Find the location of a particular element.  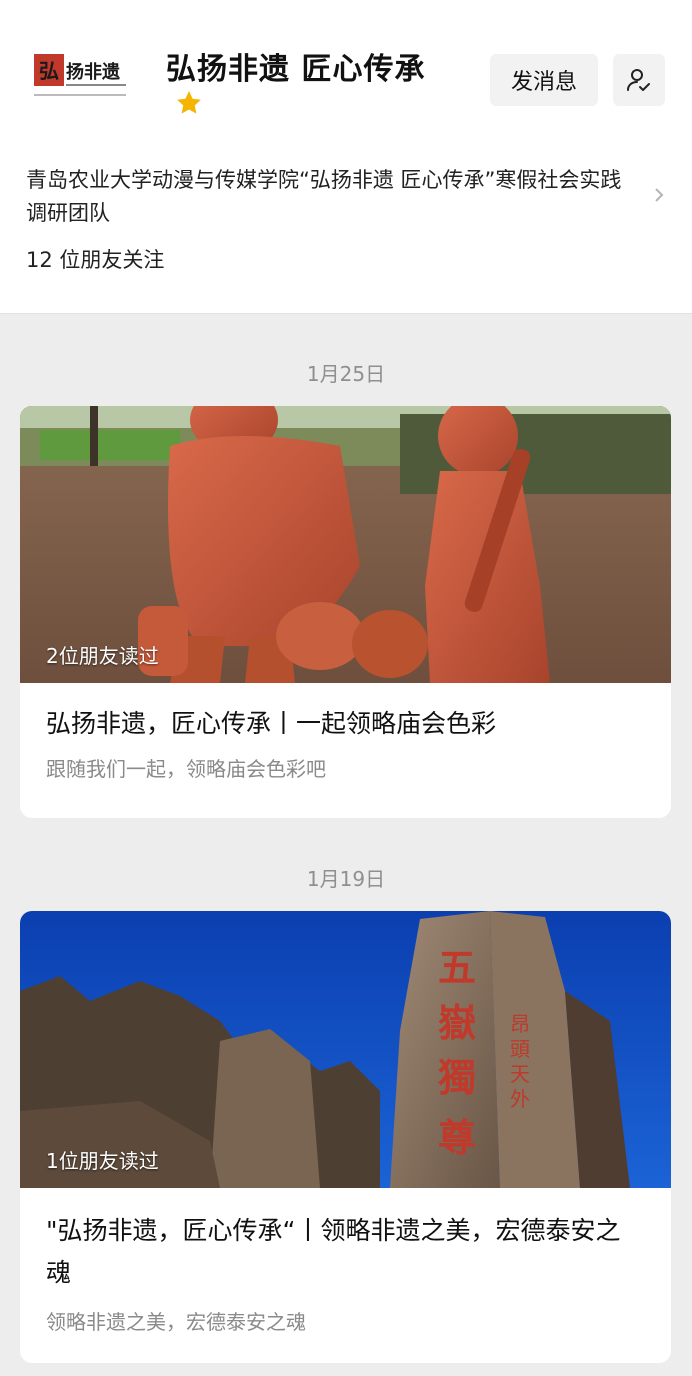

article-title: 弘扬非遗，匠心传承丨一起领略庙会色彩 is located at coordinates (271, 723).